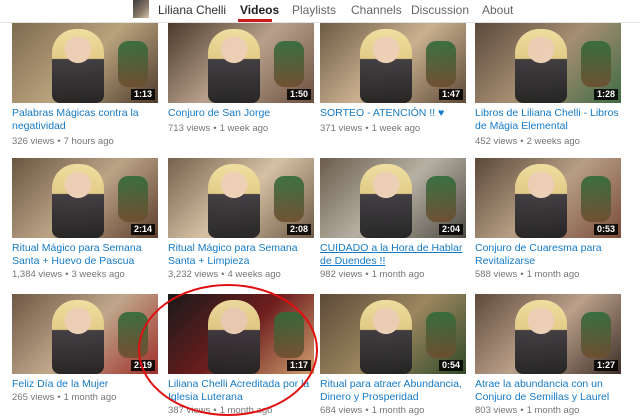  What do you see at coordinates (142, 365) in the screenshot?
I see `video-duration: 2:19` at bounding box center [142, 365].